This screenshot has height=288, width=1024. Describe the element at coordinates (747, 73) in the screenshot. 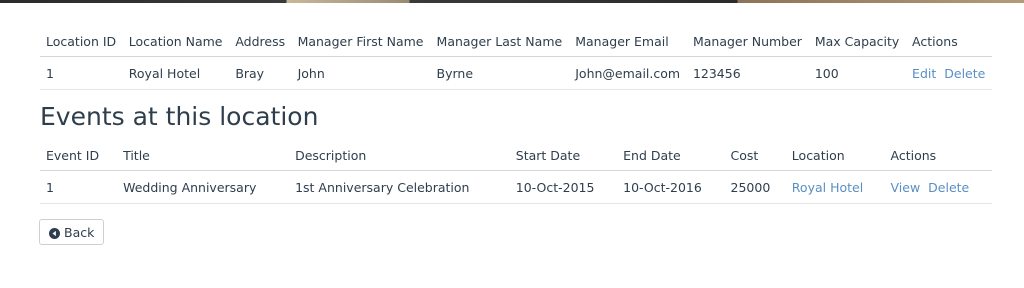

I see `cell-manager-number: 123456` at that location.